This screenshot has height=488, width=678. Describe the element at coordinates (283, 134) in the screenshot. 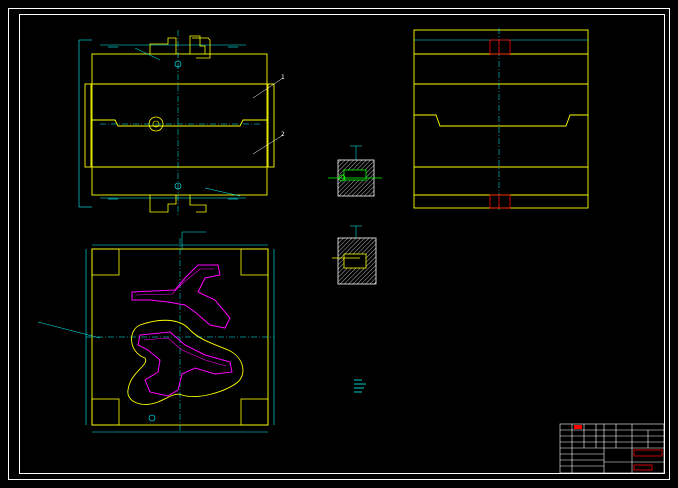

I see `balloon-2: 2` at that location.